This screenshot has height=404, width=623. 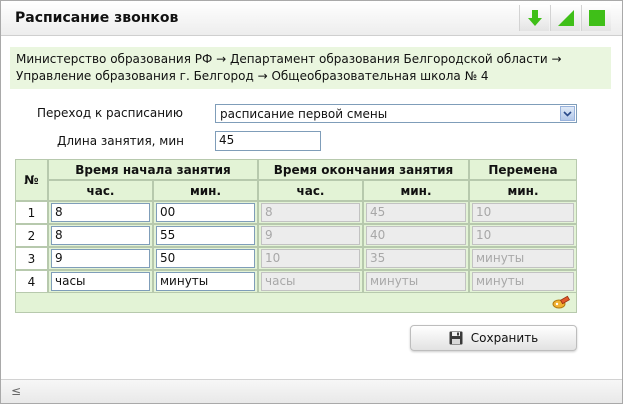 I want to click on end-time-header: Время окончания занятия, so click(x=363, y=169).